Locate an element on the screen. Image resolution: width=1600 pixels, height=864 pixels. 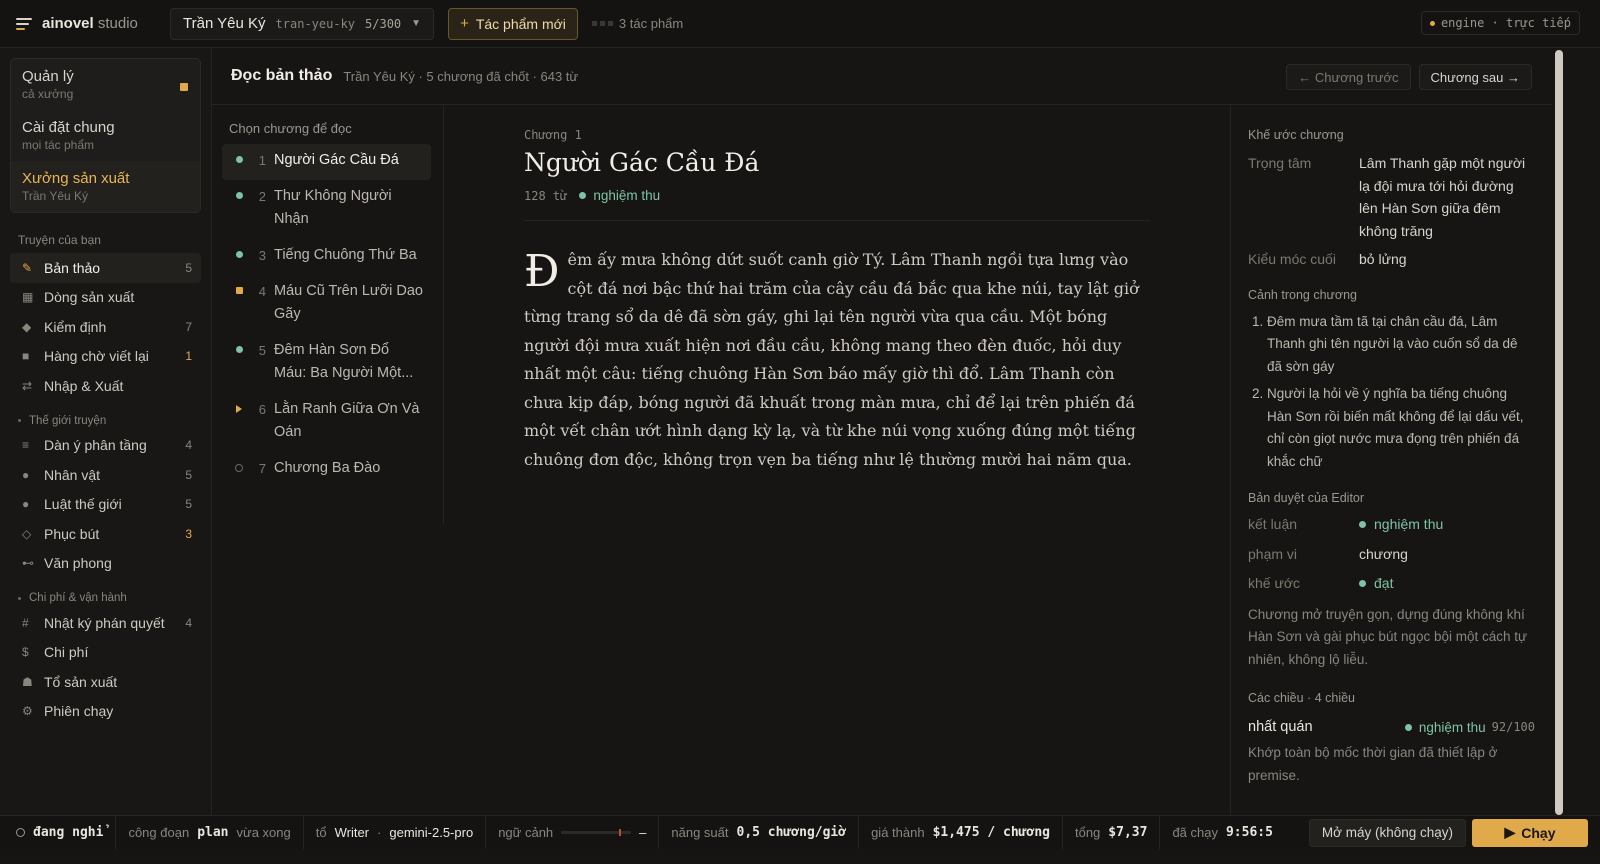
hook-value: bỏ lửng is located at coordinates (1383, 259).